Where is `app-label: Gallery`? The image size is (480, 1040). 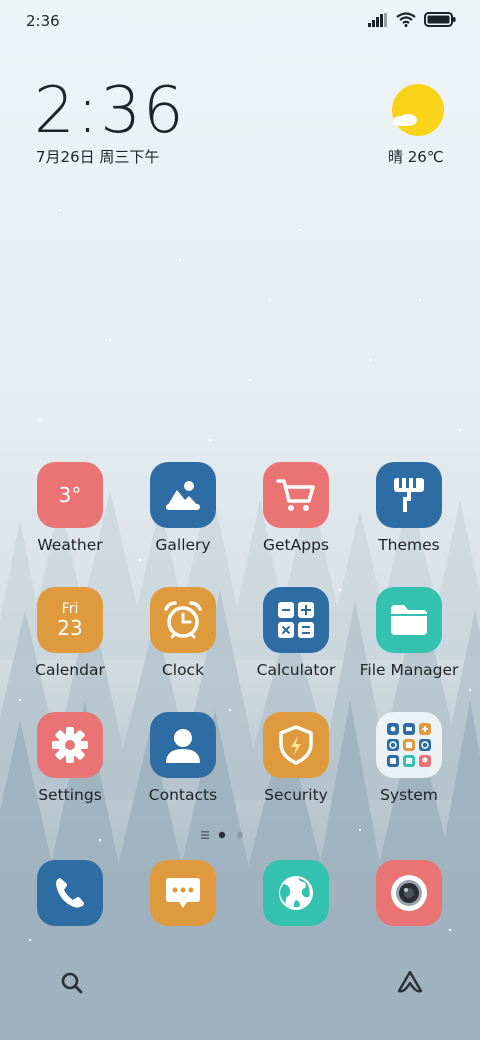
app-label: Gallery is located at coordinates (183, 545).